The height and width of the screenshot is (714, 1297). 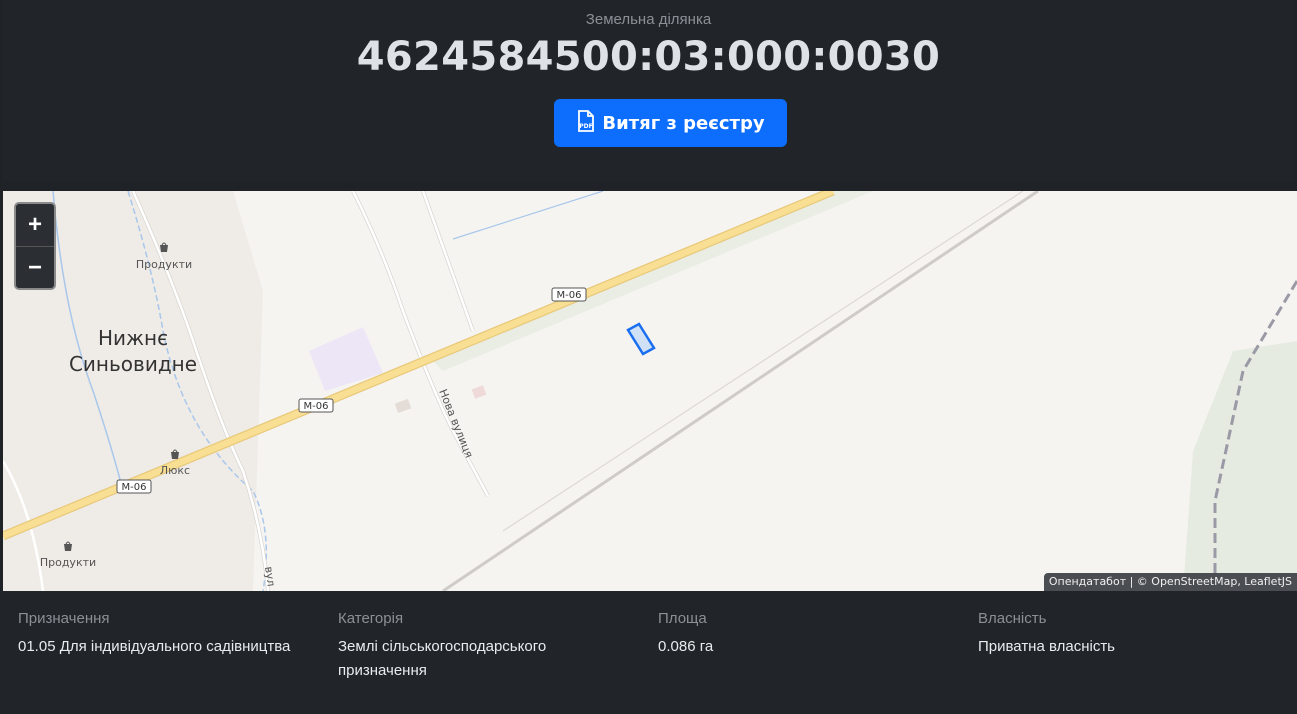 What do you see at coordinates (1012, 618) in the screenshot?
I see `ownership-label: Власність` at bounding box center [1012, 618].